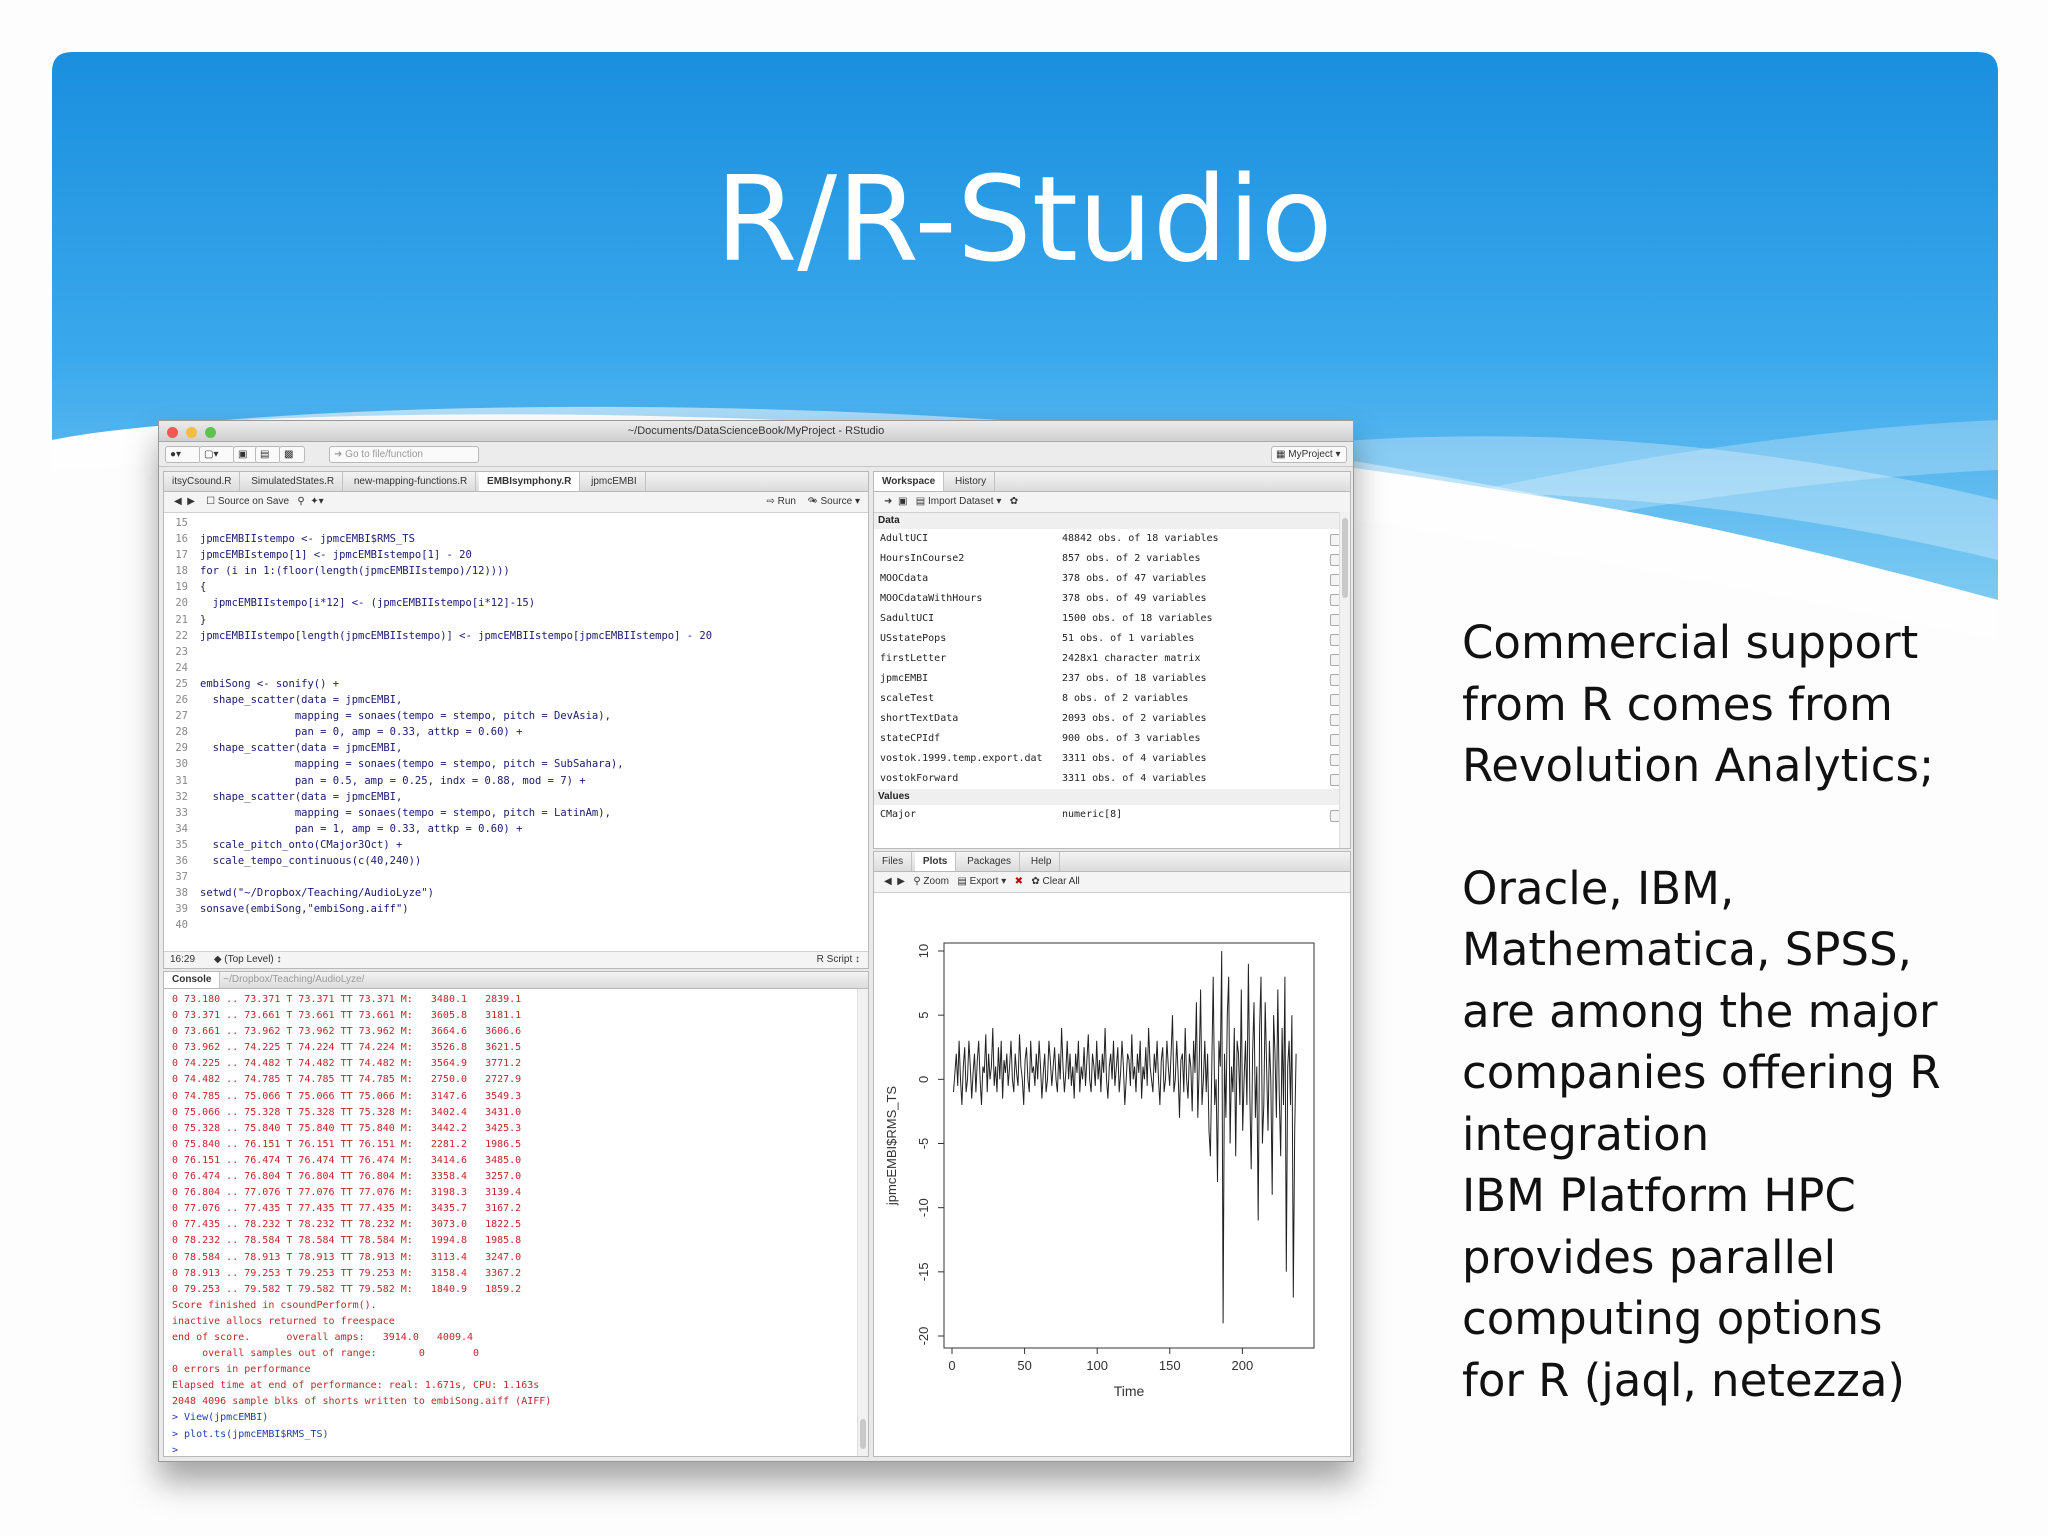  What do you see at coordinates (959, 501) in the screenshot?
I see `import-dataset-button: ▤ Import Dataset ▾` at bounding box center [959, 501].